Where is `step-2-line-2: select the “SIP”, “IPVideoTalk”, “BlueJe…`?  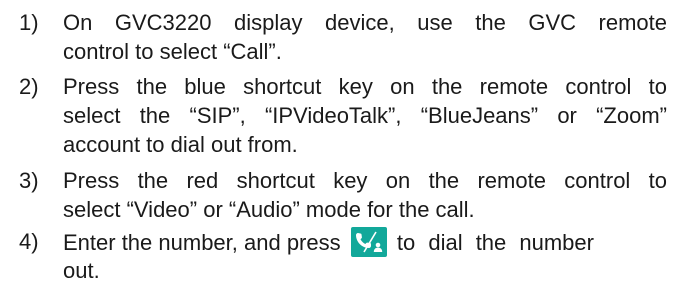
step-2-line-2: select the “SIP”, “IPVideoTalk”, “BlueJe… is located at coordinates (365, 115).